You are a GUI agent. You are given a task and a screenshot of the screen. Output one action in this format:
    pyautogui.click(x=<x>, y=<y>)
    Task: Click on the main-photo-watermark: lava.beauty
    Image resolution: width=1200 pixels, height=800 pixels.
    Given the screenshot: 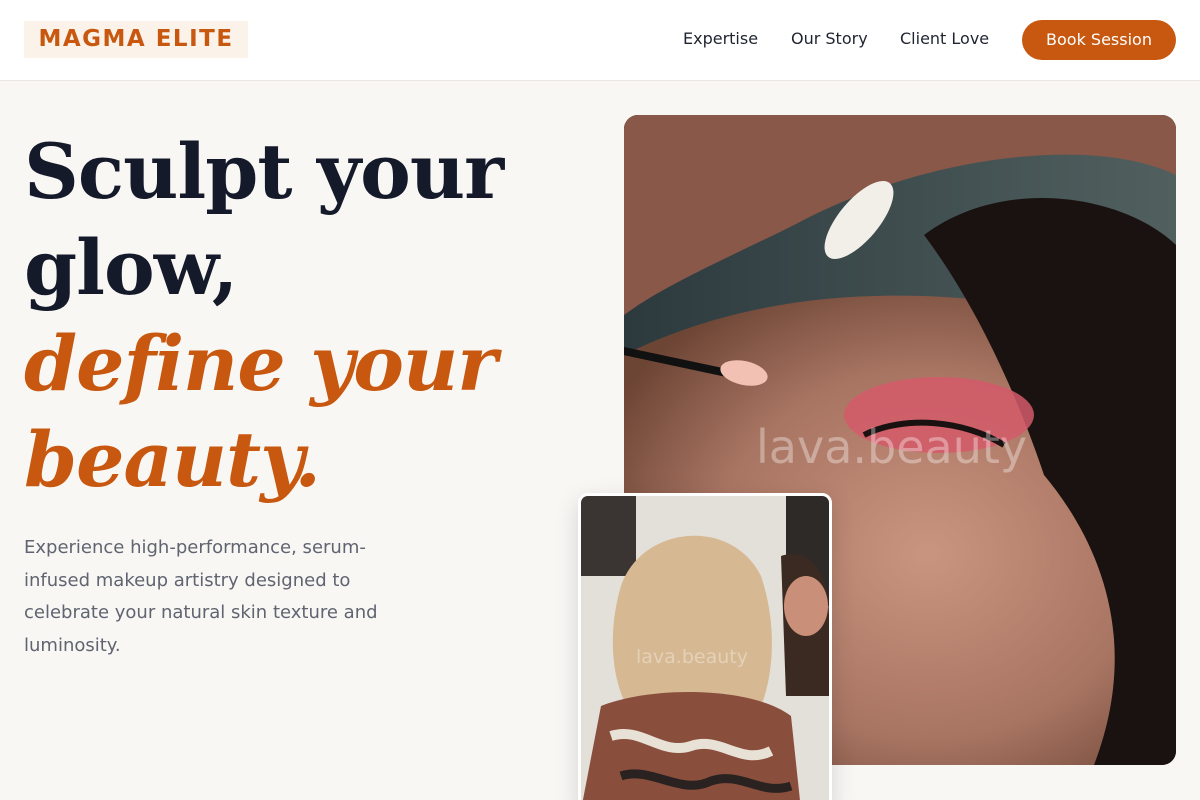 What is the action you would take?
    pyautogui.click(x=892, y=447)
    